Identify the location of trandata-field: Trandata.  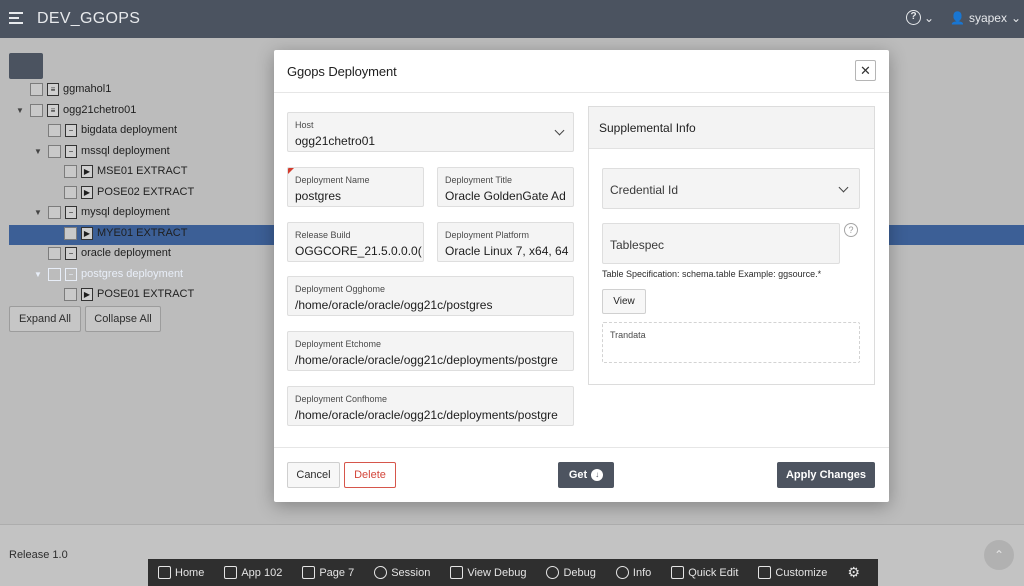
(731, 342).